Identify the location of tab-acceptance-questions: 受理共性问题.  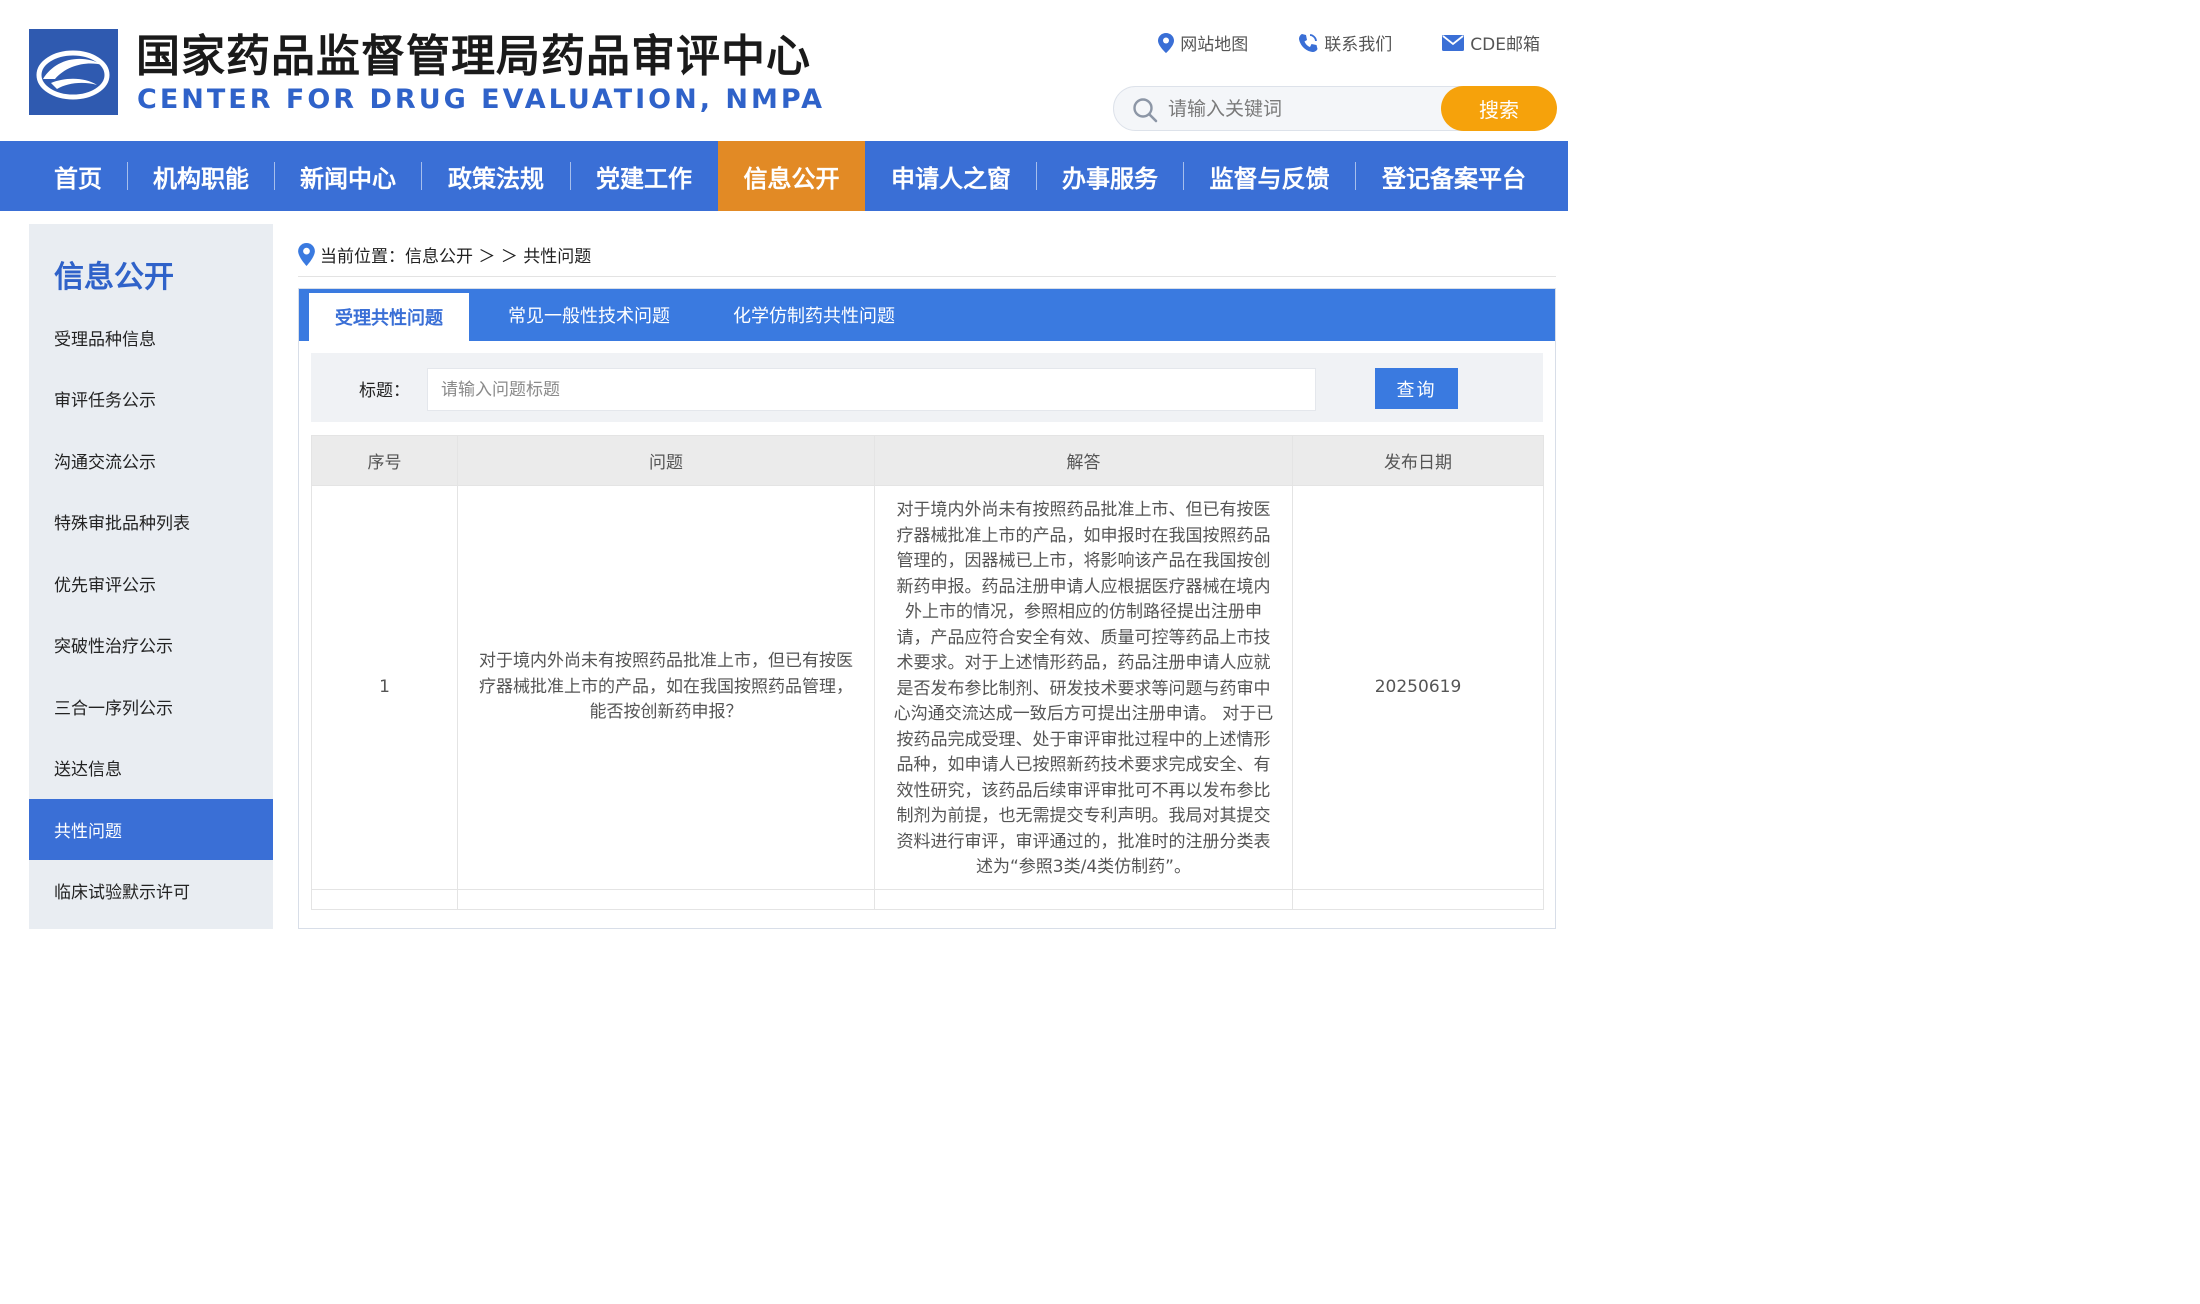
(389, 317).